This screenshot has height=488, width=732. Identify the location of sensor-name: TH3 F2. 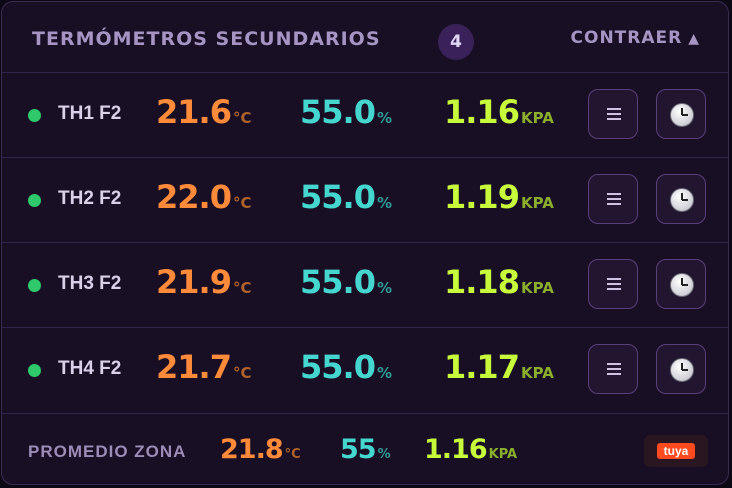
(90, 283).